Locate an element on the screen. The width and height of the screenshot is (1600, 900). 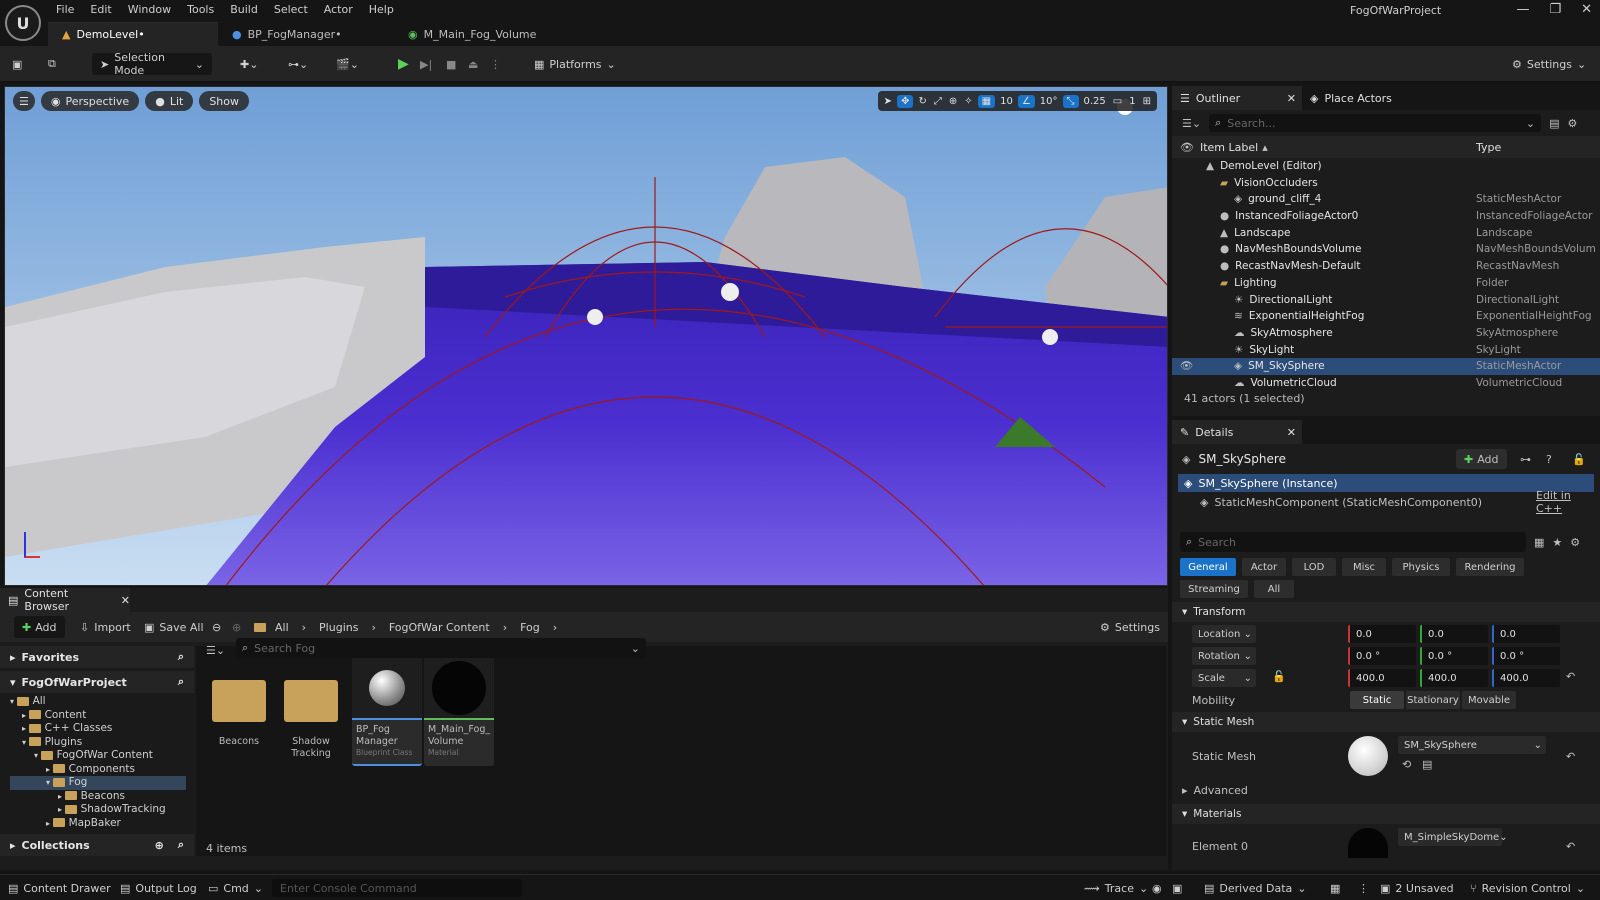
import-button: ⇩ Import is located at coordinates (105, 627).